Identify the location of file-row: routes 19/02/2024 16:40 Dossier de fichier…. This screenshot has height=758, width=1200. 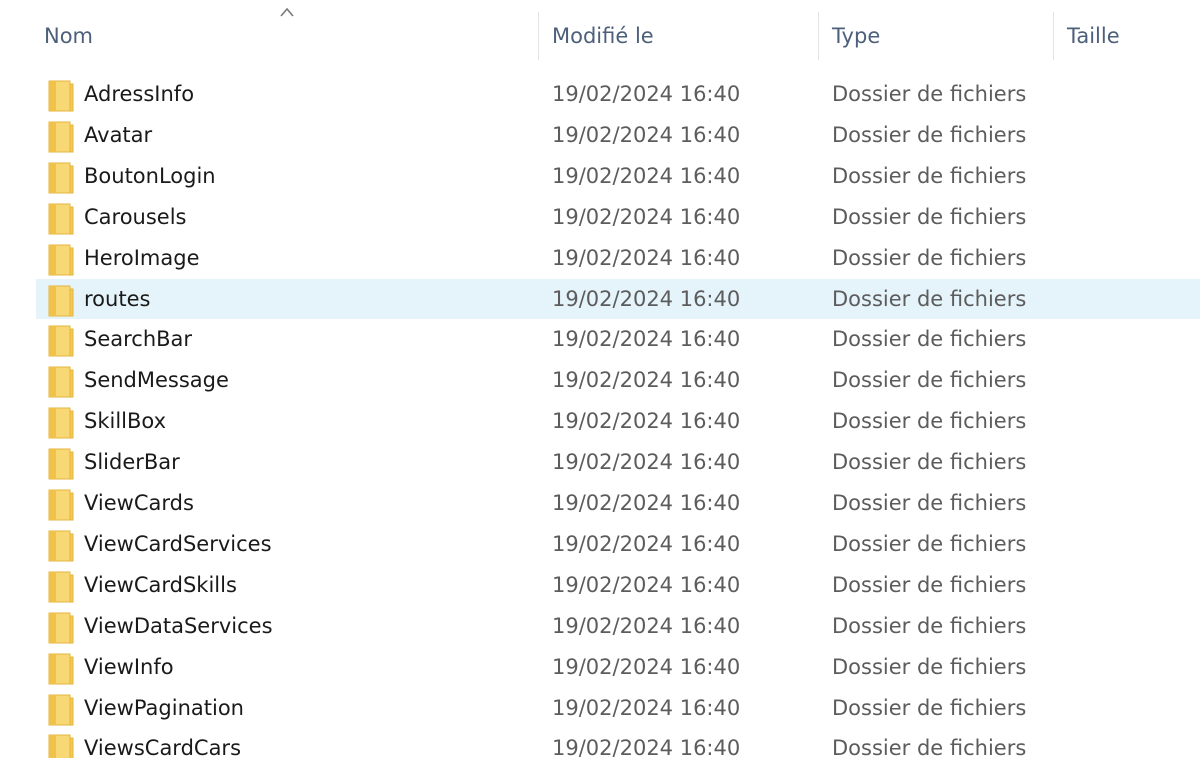
(618, 298).